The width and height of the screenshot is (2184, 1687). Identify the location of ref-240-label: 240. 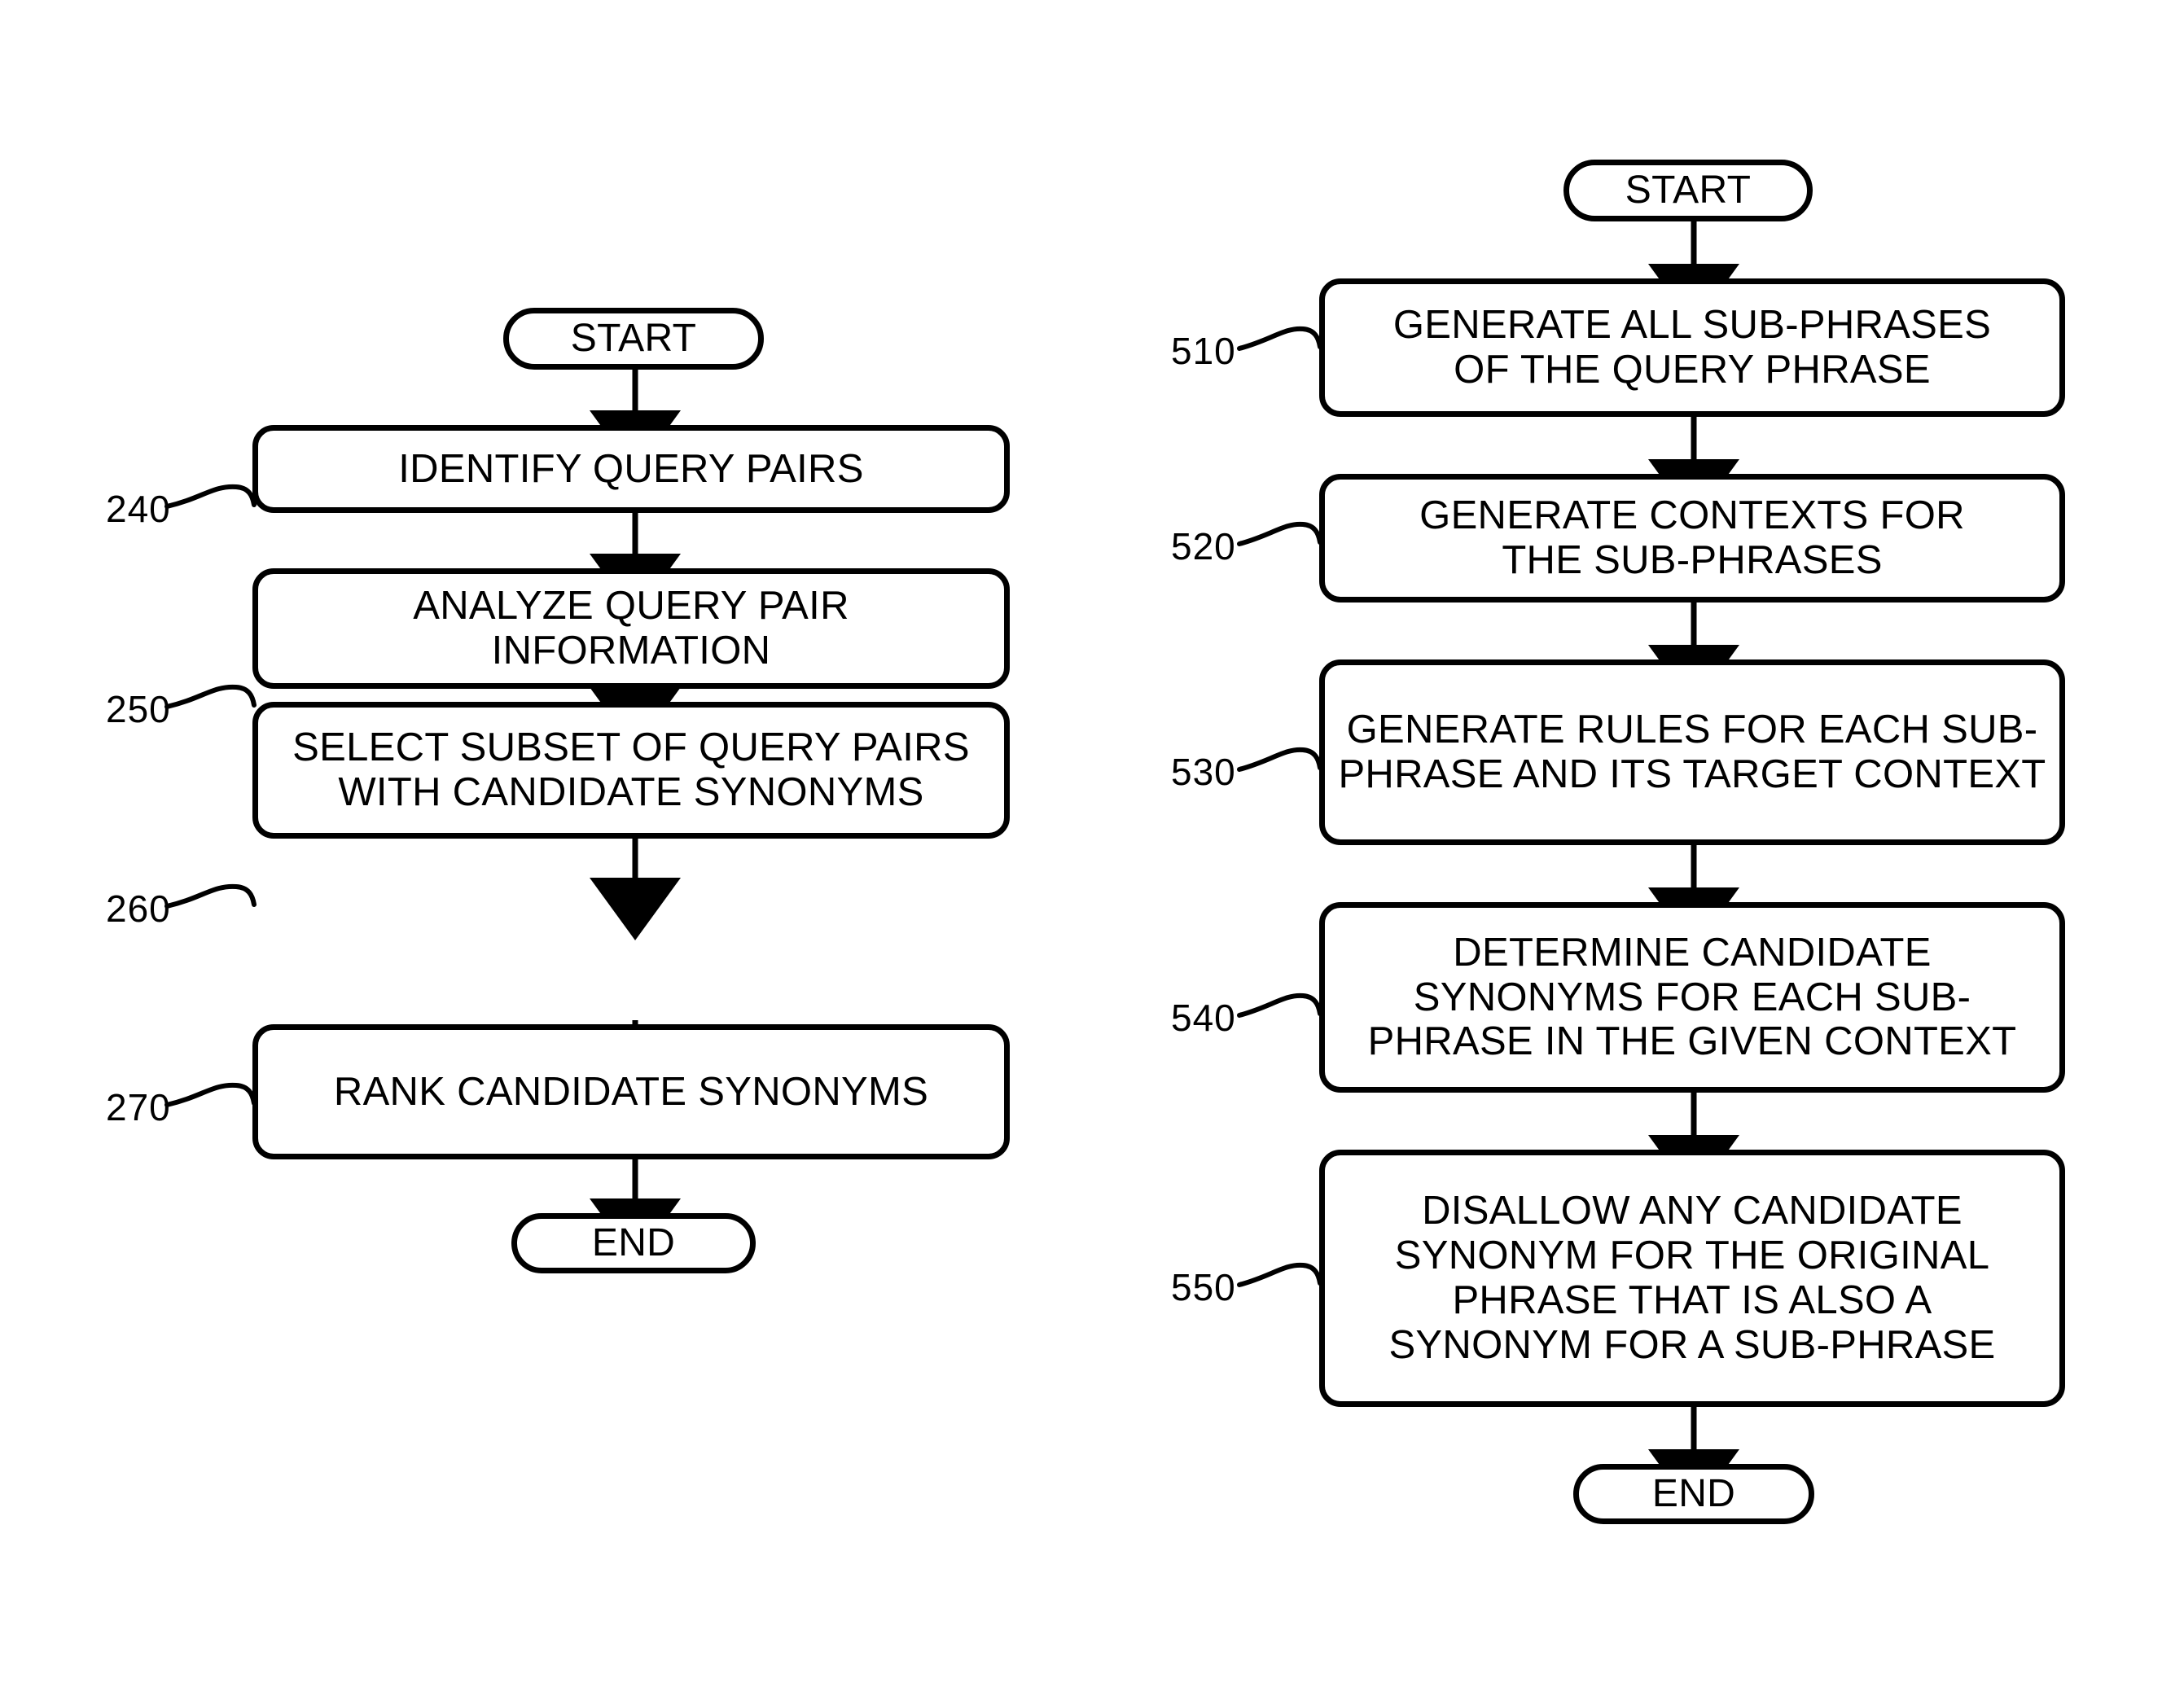
(138, 509).